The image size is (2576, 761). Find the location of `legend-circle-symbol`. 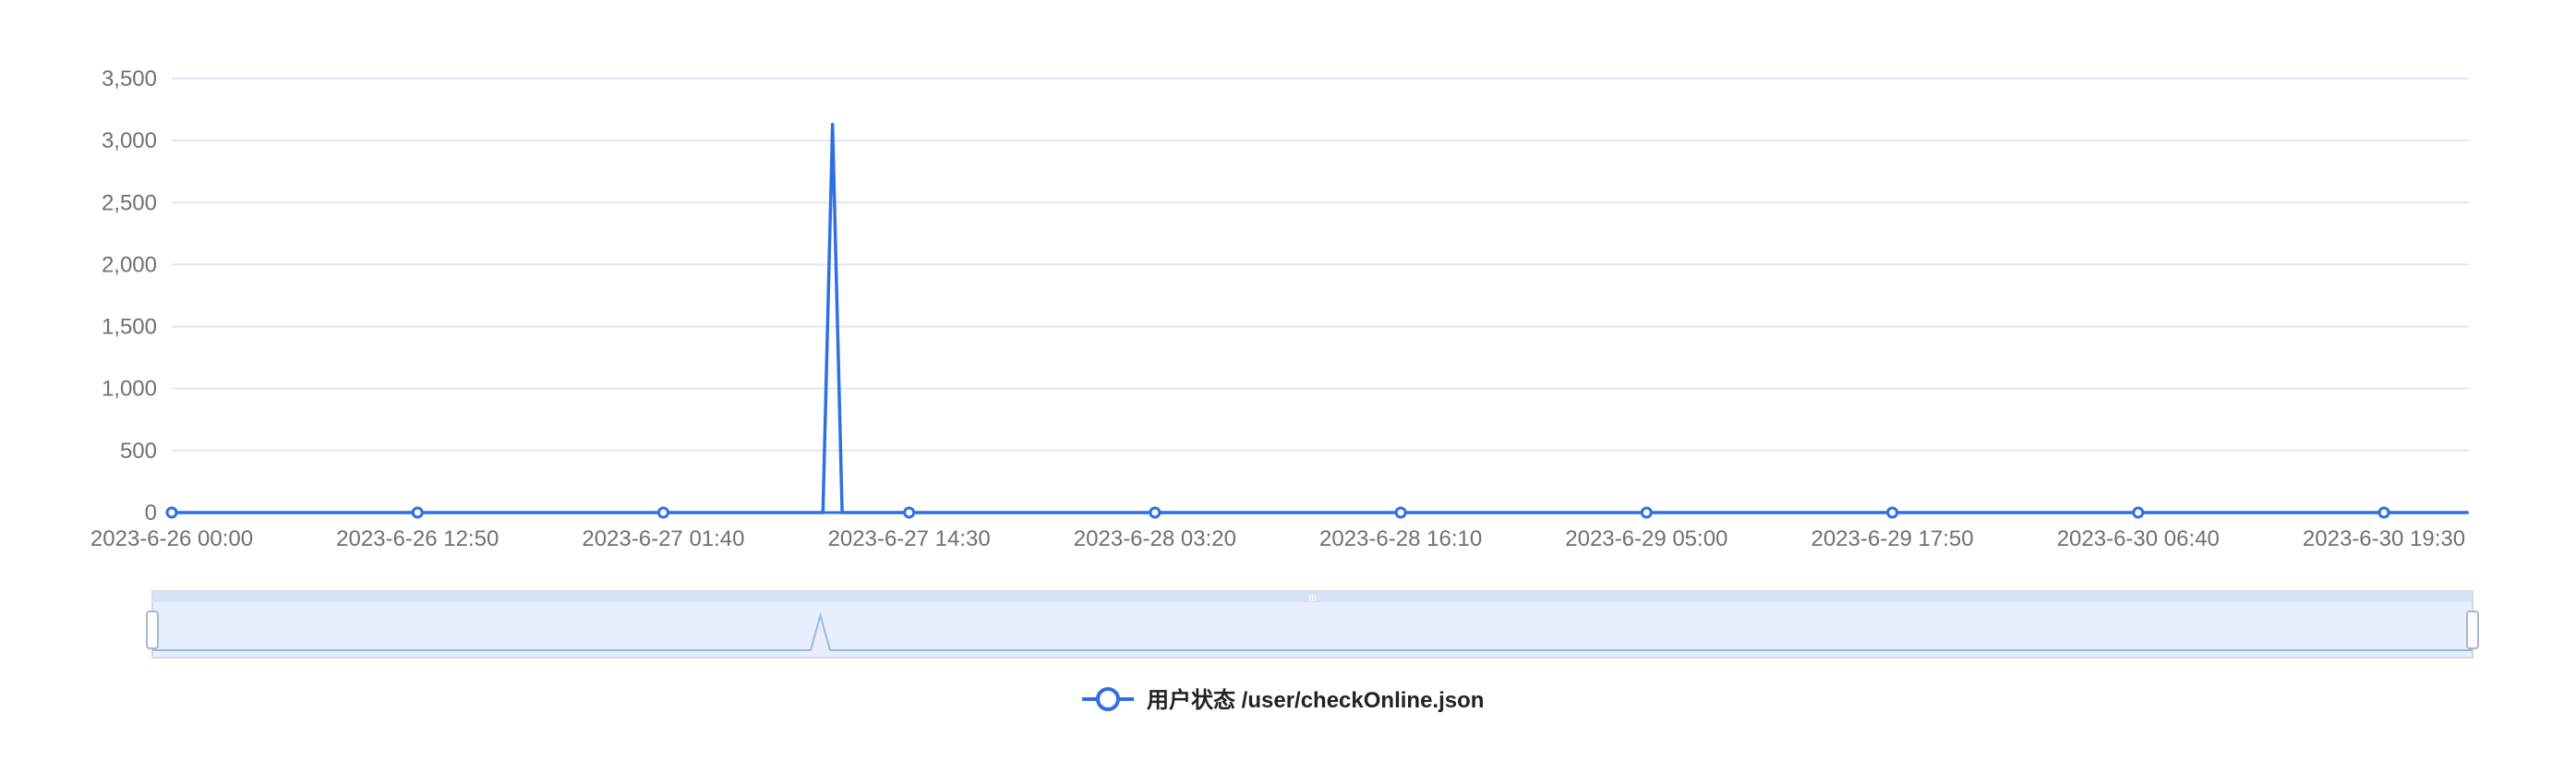

legend-circle-symbol is located at coordinates (1108, 699).